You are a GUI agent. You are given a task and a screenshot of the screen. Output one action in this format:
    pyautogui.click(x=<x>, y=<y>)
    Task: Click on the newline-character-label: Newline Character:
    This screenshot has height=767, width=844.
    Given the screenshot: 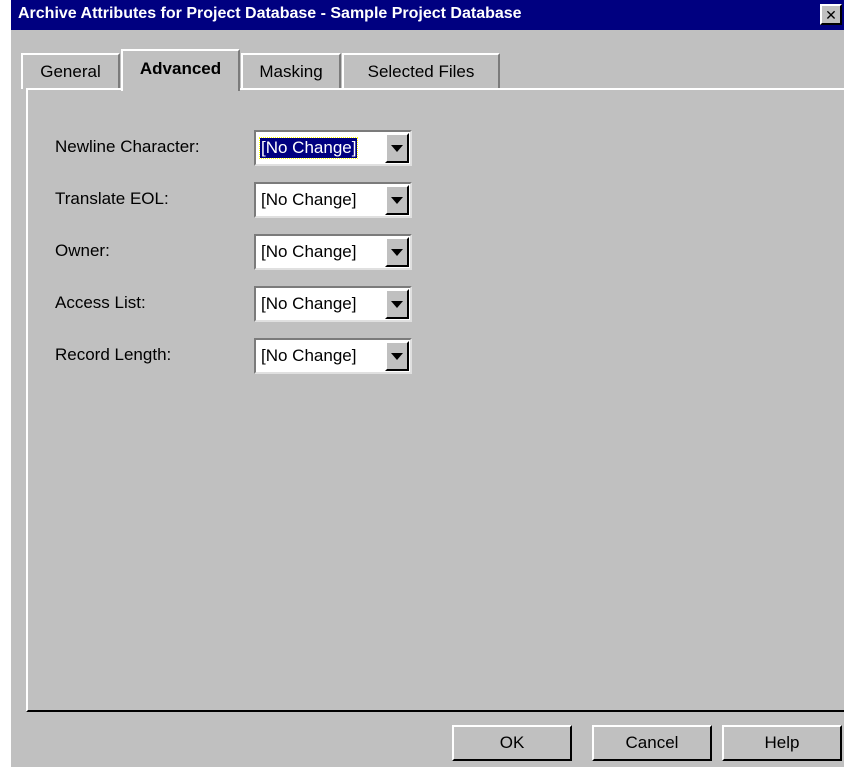 What is the action you would take?
    pyautogui.click(x=127, y=146)
    